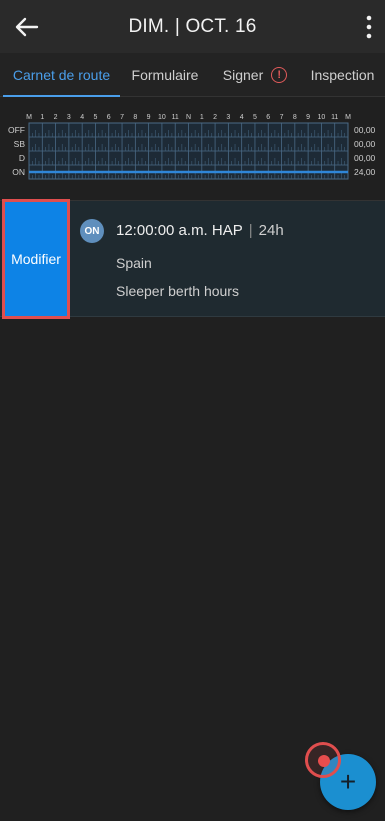 The width and height of the screenshot is (385, 821). Describe the element at coordinates (134, 263) in the screenshot. I see `entry-location: Spain` at that location.